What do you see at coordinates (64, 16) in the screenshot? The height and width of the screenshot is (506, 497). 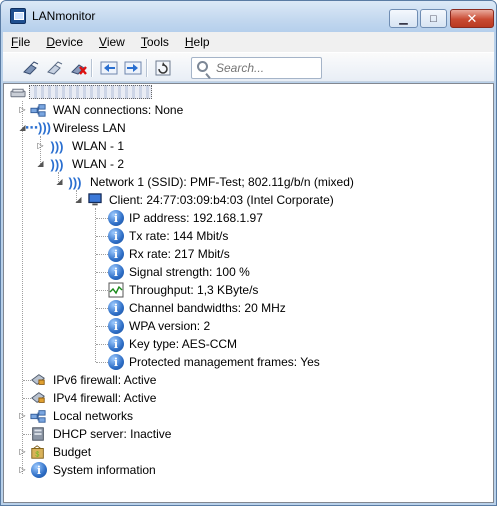 I see `window-title: LANmonitor` at bounding box center [64, 16].